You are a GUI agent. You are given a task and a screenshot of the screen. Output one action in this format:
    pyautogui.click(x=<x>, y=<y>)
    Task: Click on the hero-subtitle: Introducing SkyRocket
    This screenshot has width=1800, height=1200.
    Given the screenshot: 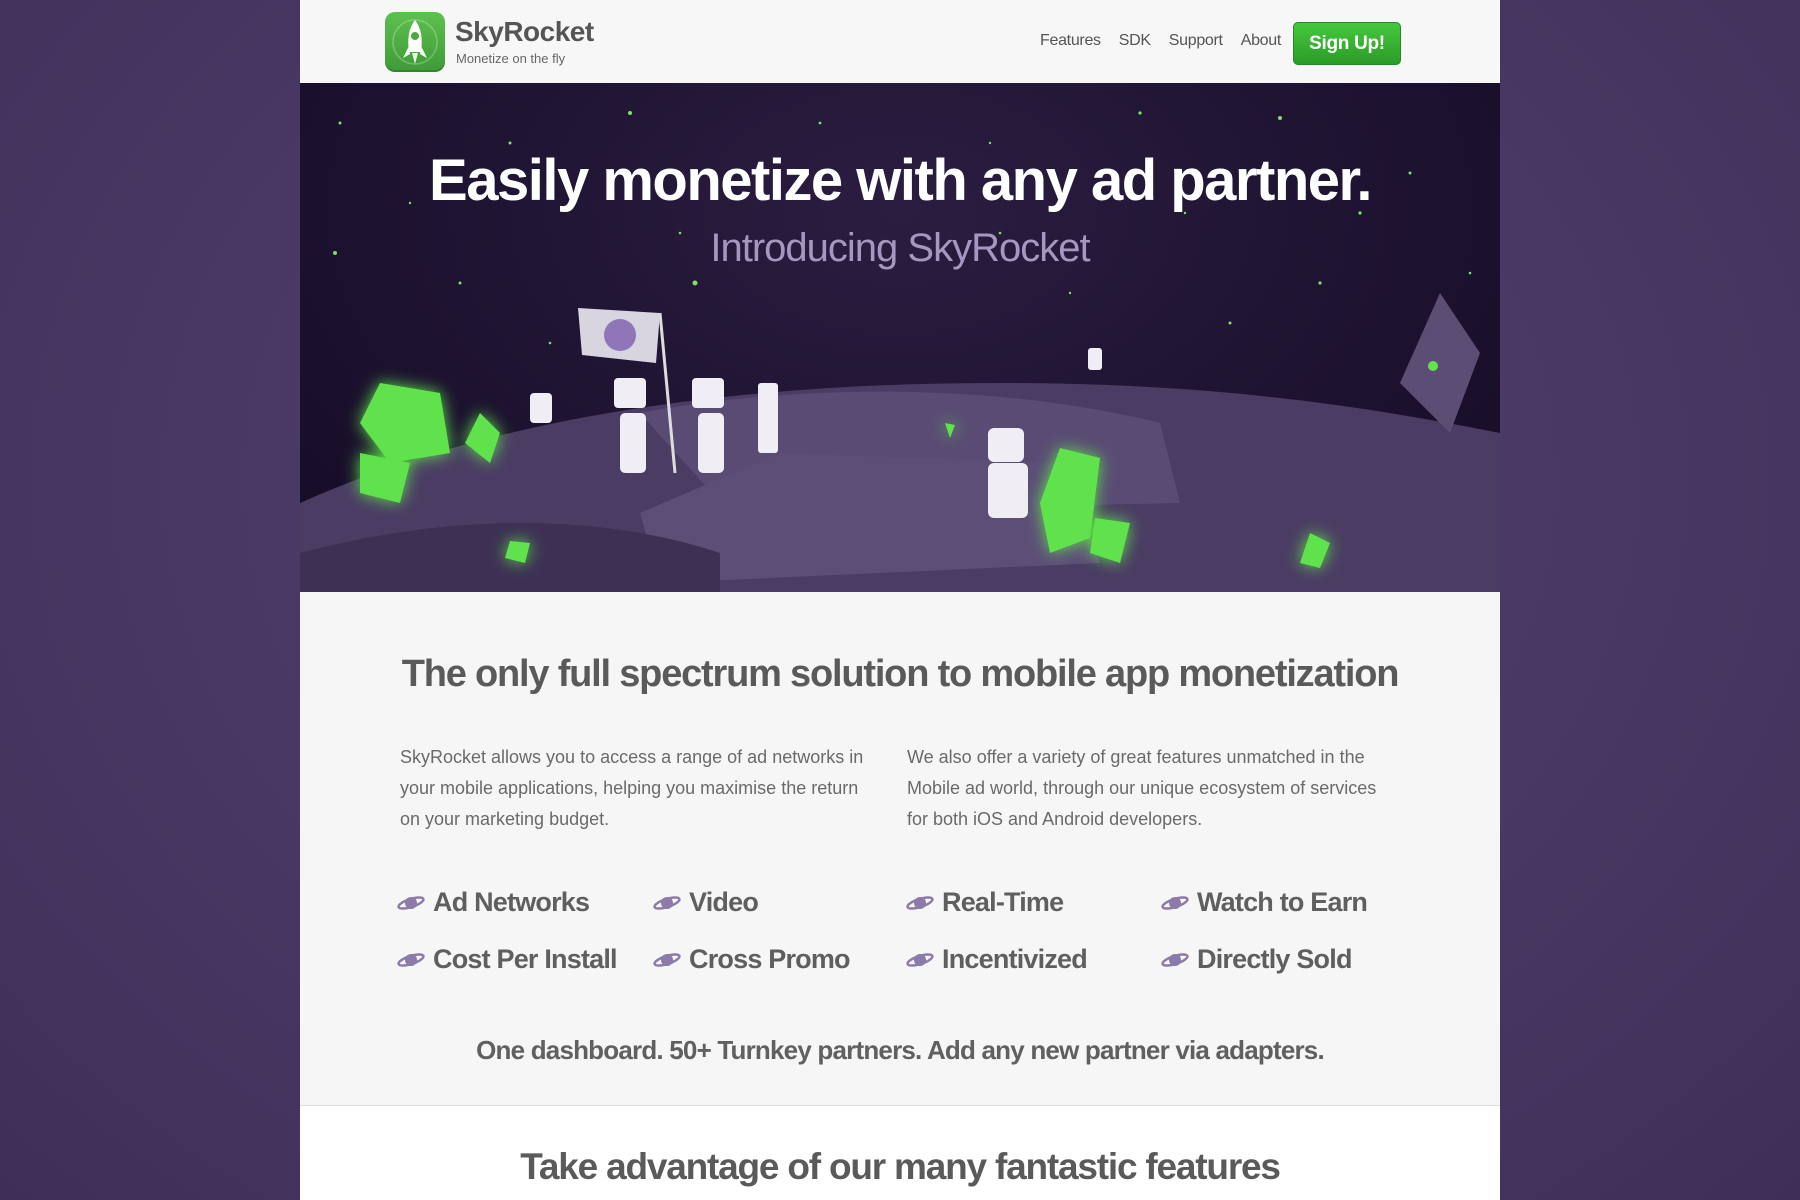 What is the action you would take?
    pyautogui.click(x=900, y=248)
    